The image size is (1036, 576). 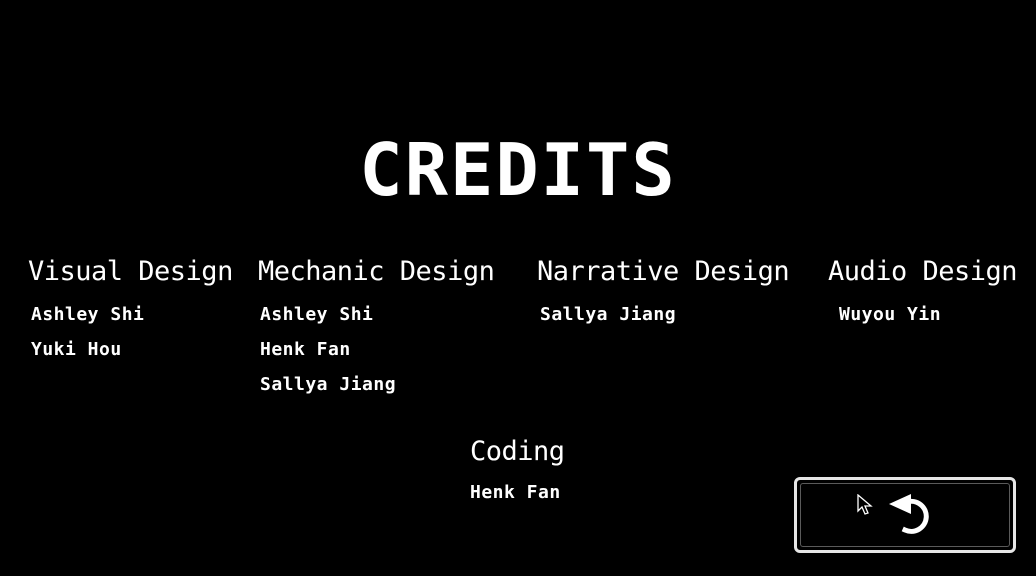 I want to click on name-list: Henk Fan, so click(x=517, y=492).